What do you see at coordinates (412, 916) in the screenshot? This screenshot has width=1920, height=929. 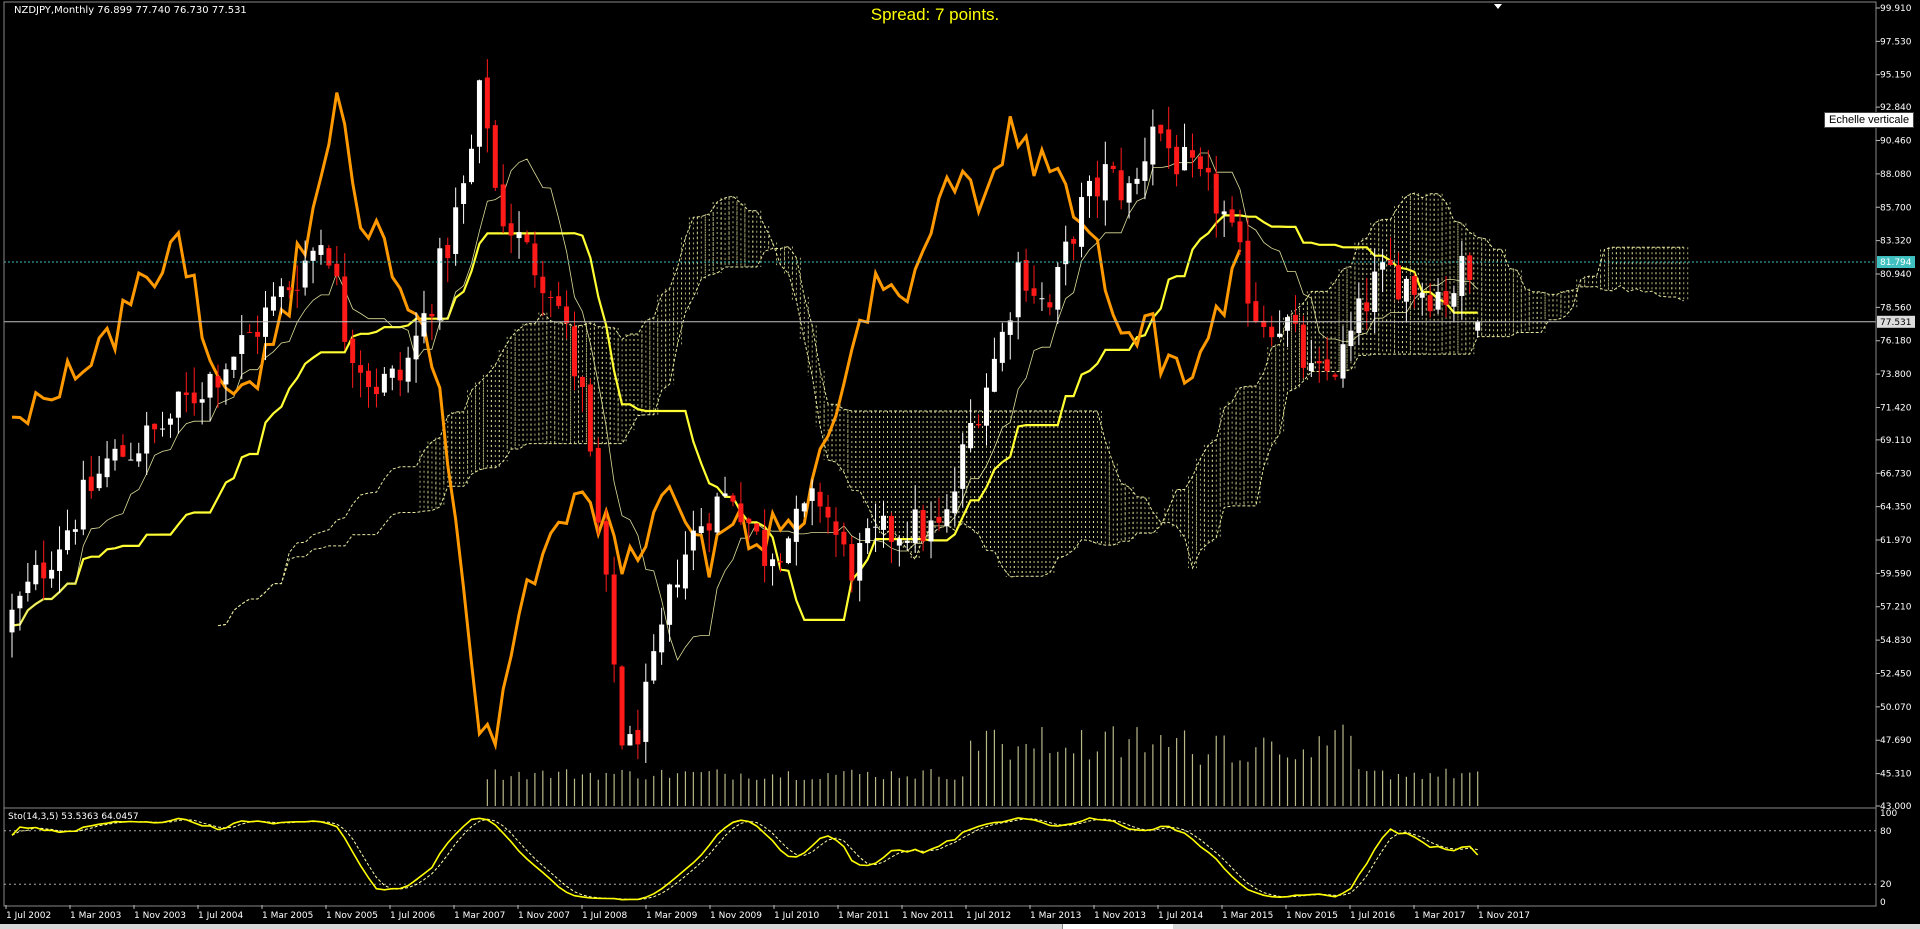 I see `time-axis-label: 1 Jul 2006` at bounding box center [412, 916].